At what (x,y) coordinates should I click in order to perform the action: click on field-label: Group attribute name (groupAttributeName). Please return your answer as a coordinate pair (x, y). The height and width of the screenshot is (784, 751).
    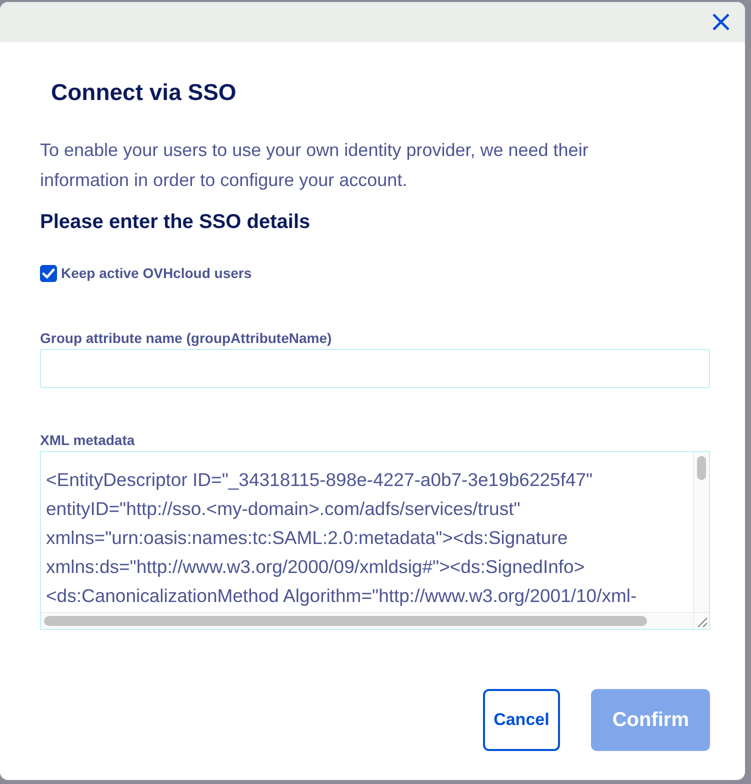
    Looking at the image, I should click on (186, 338).